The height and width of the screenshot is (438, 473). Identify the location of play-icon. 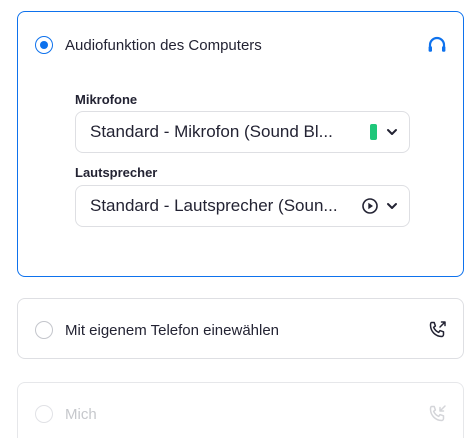
(370, 206).